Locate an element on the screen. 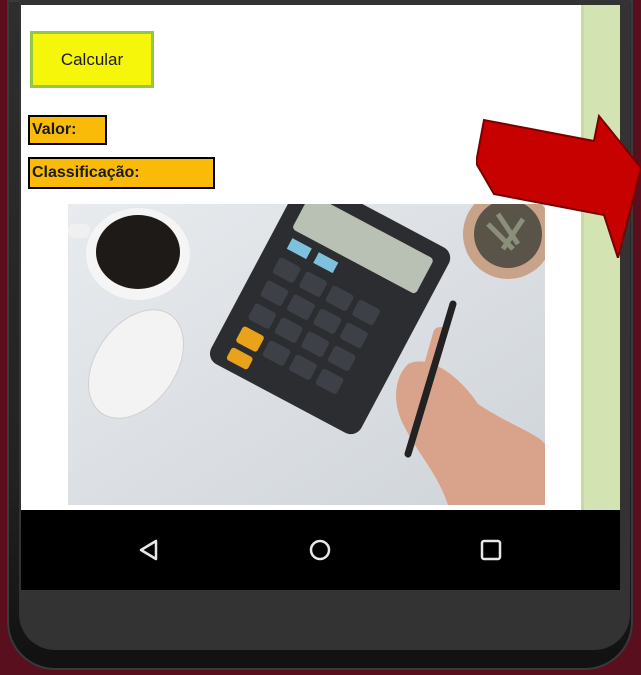  calcular-button-label: Calcular is located at coordinates (92, 59).